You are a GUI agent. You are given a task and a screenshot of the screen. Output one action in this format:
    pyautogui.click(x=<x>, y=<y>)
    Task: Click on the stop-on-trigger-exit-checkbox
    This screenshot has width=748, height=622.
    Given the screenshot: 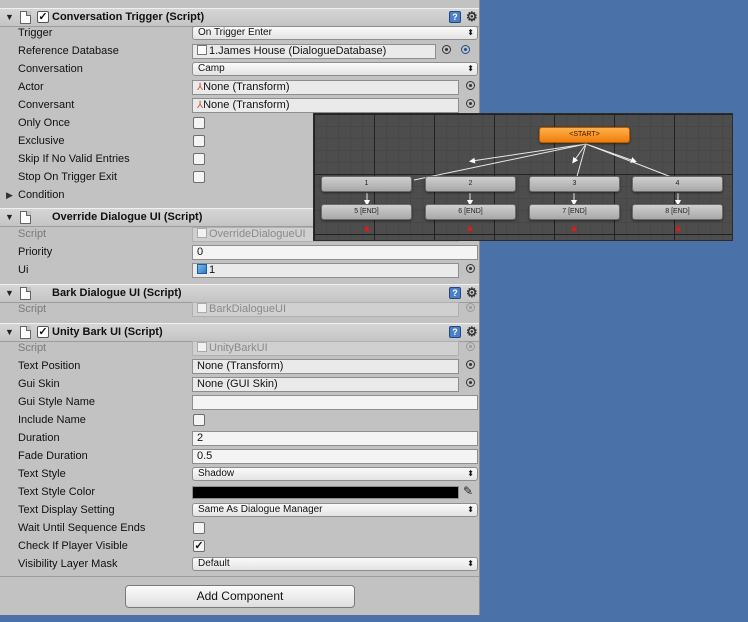 What is the action you would take?
    pyautogui.click(x=199, y=177)
    